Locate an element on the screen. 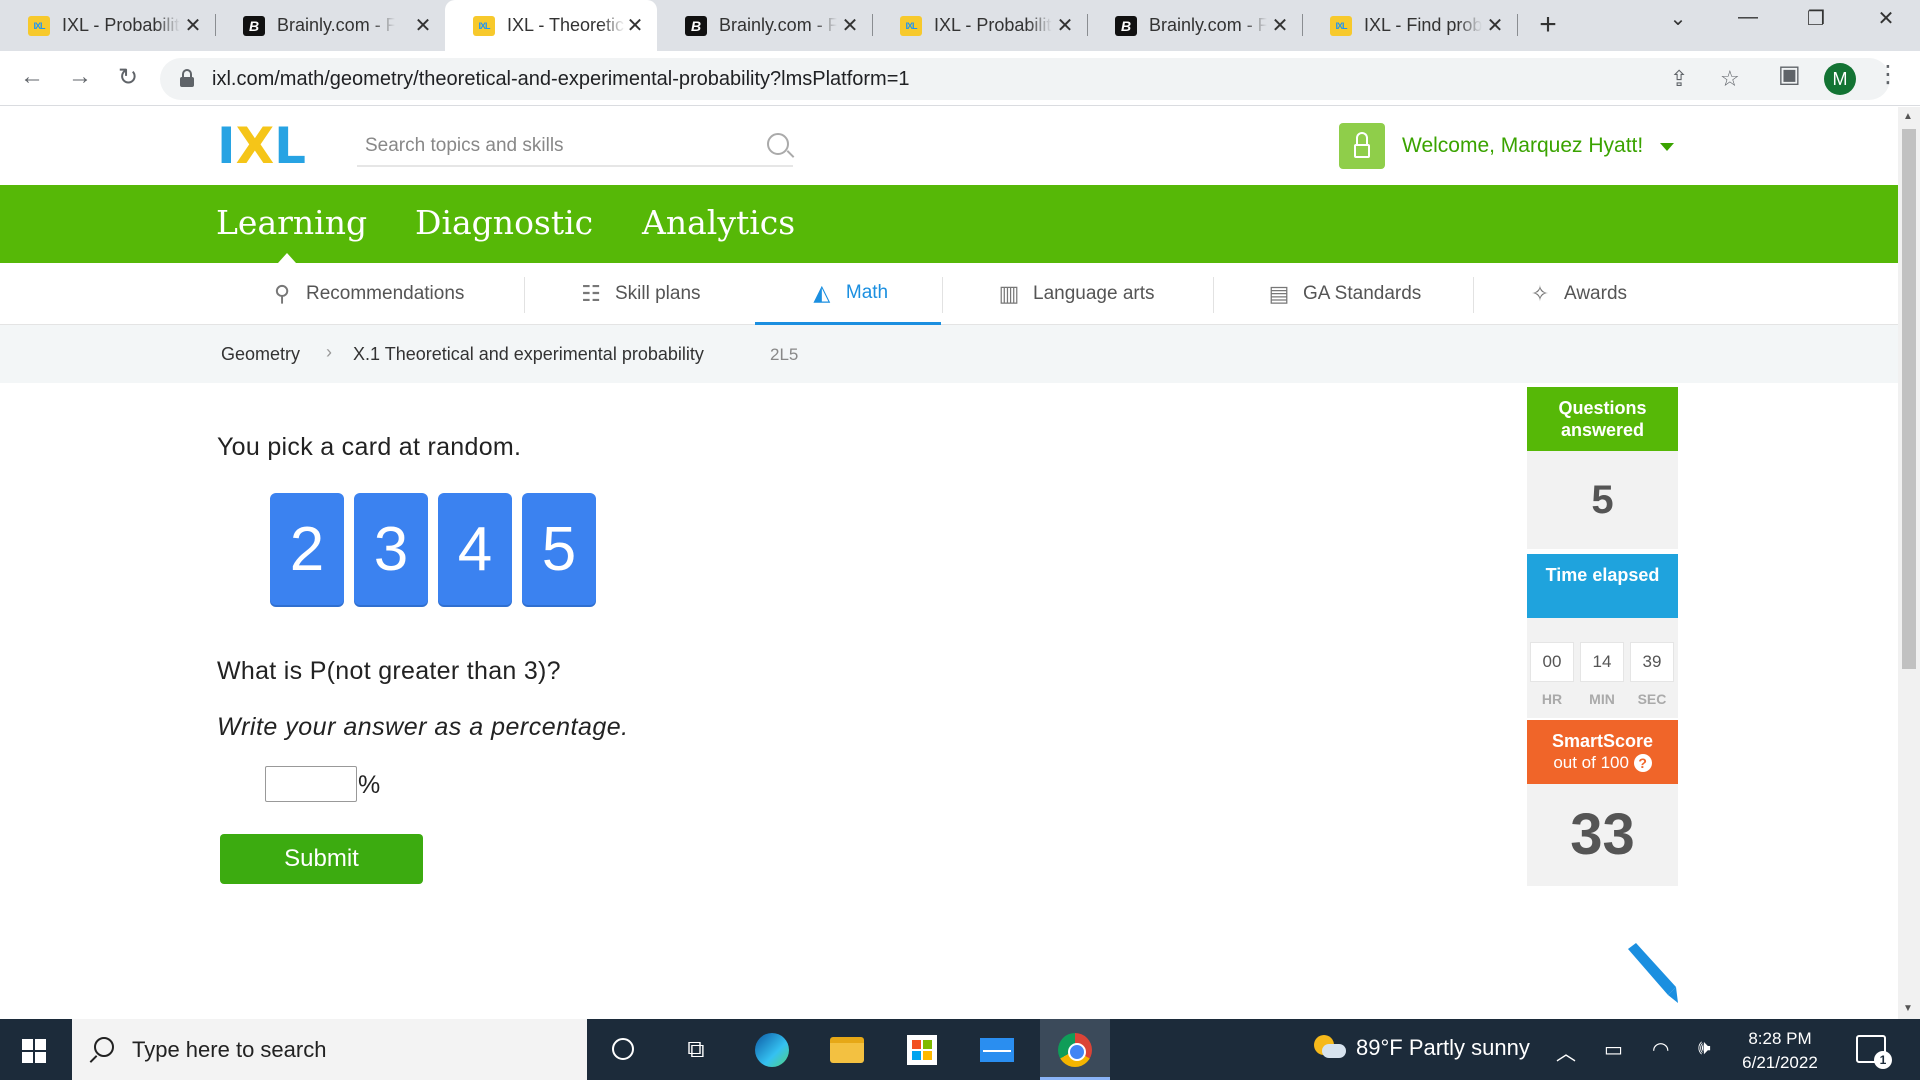 The width and height of the screenshot is (1920, 1080). system-clock: 8:28 PM 6/21/2022 is located at coordinates (1780, 1051).